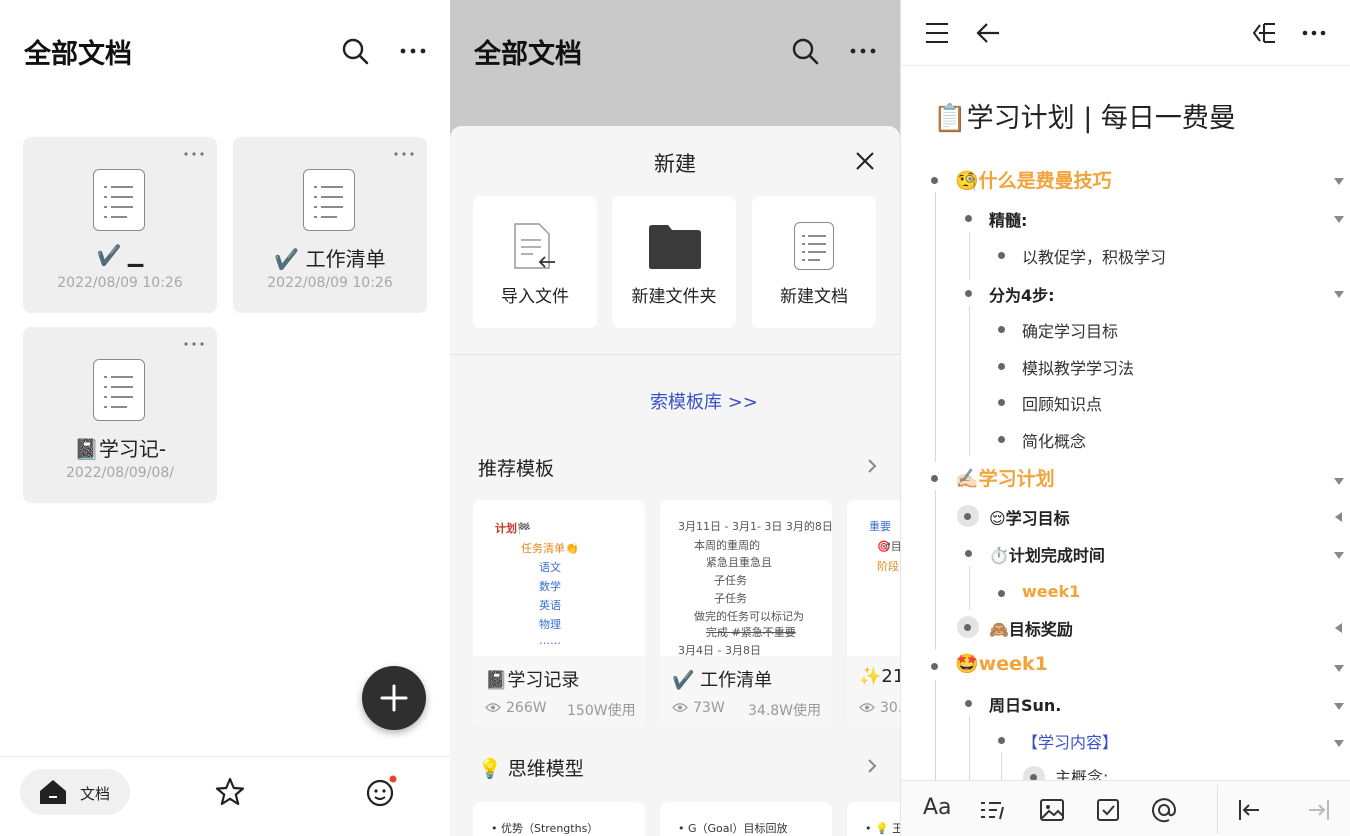 This screenshot has width=1350, height=836. Describe the element at coordinates (1015, 628) in the screenshot. I see `outline-item: 🙈目标奖励` at that location.